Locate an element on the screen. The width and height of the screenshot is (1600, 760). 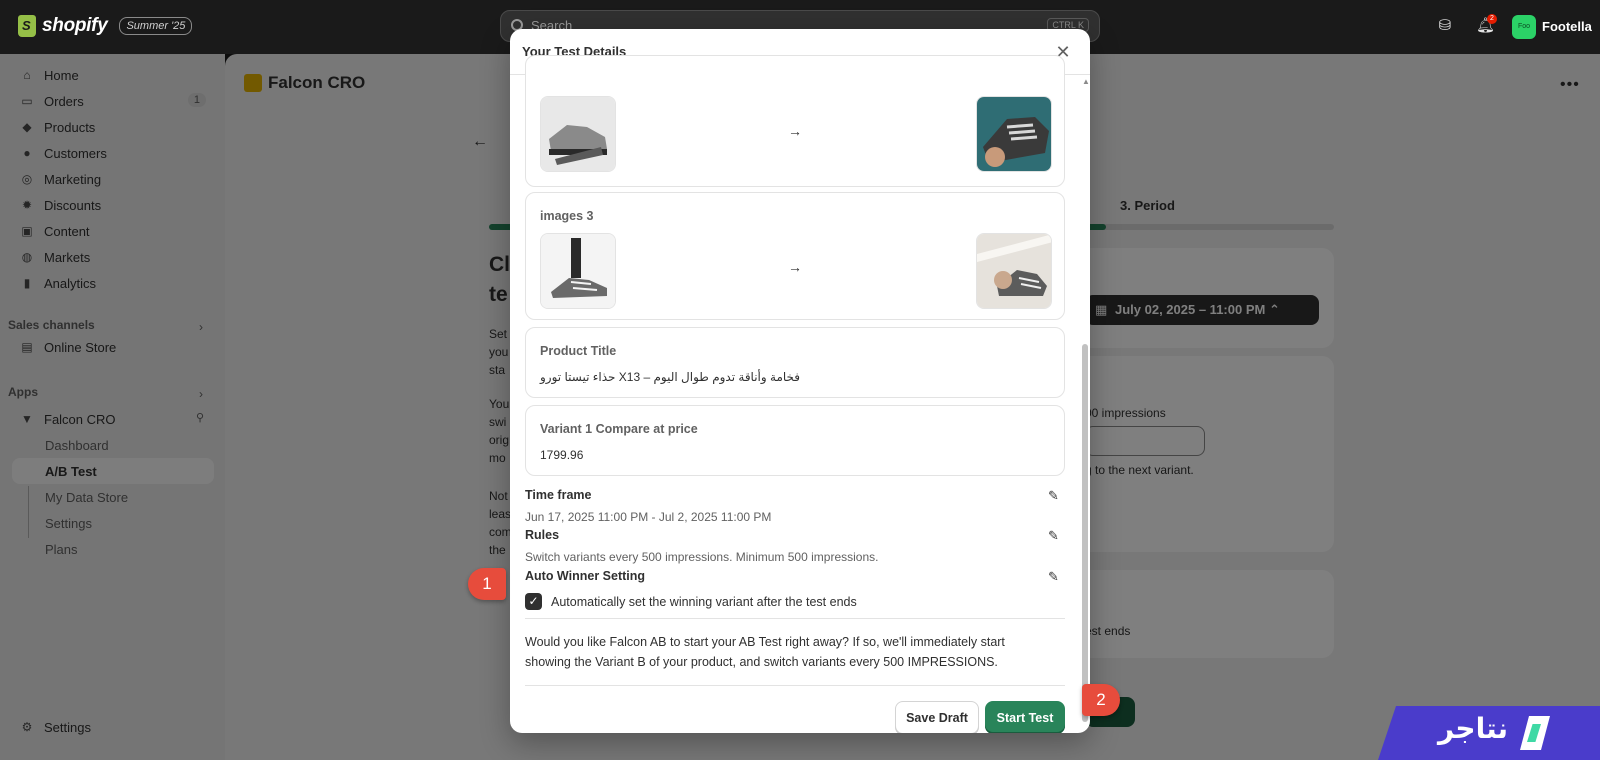
logo-text: shopify is located at coordinates (75, 25).